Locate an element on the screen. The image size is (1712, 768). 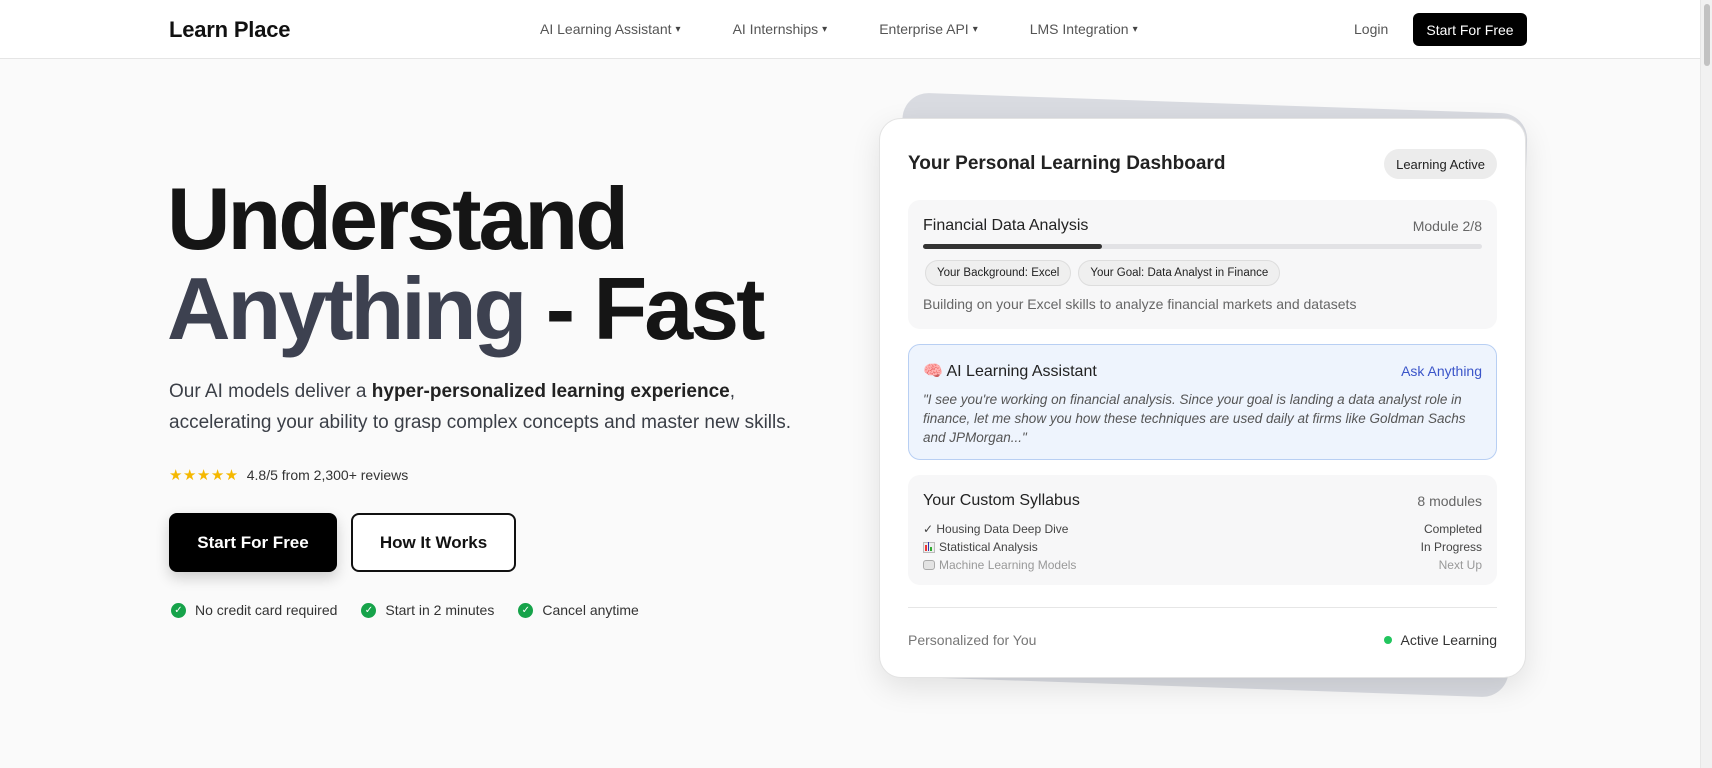
start-for-free-button: Start For Free is located at coordinates (253, 542).